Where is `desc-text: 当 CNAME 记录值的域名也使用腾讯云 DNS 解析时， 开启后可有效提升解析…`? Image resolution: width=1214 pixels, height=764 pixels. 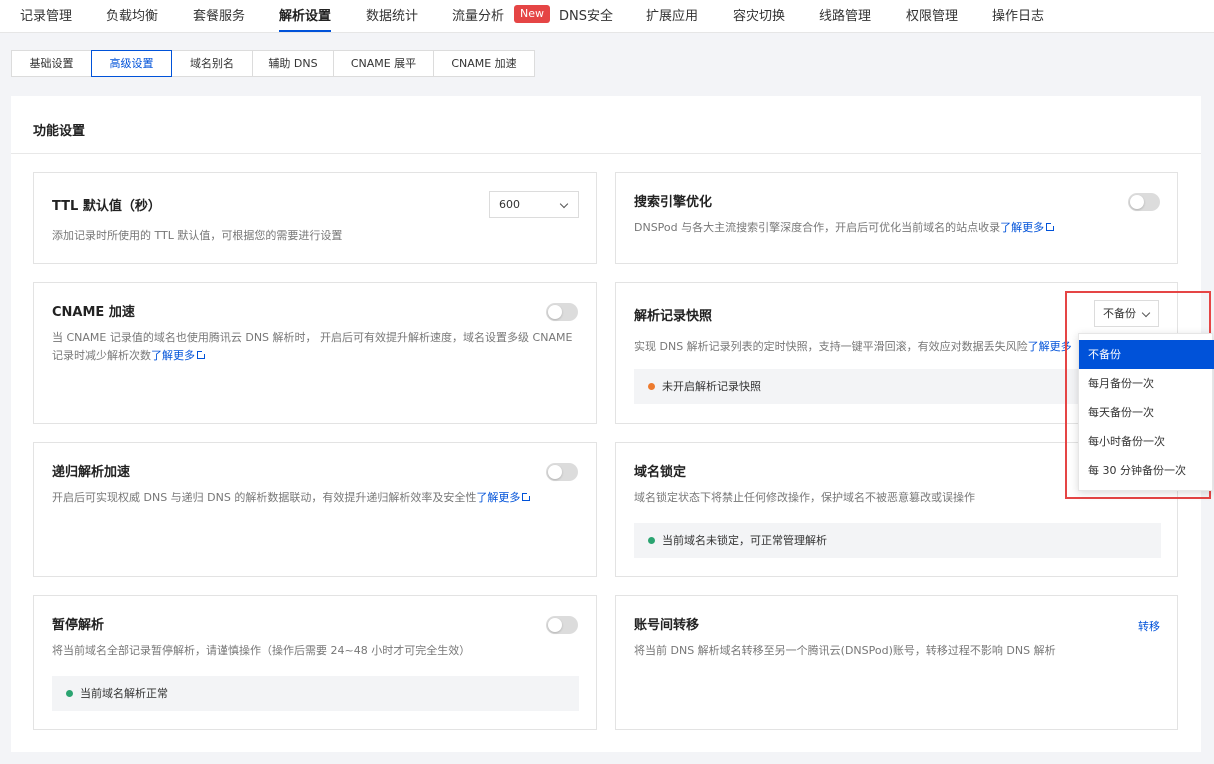
desc-text: 当 CNAME 记录值的域名也使用腾讯云 DNS 解析时， 开启后可有效提升解析… is located at coordinates (312, 346).